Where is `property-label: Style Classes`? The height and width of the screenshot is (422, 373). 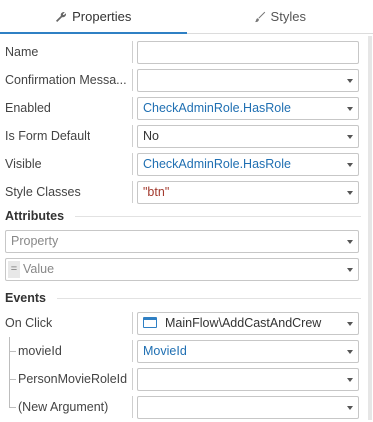
property-label: Style Classes is located at coordinates (43, 192).